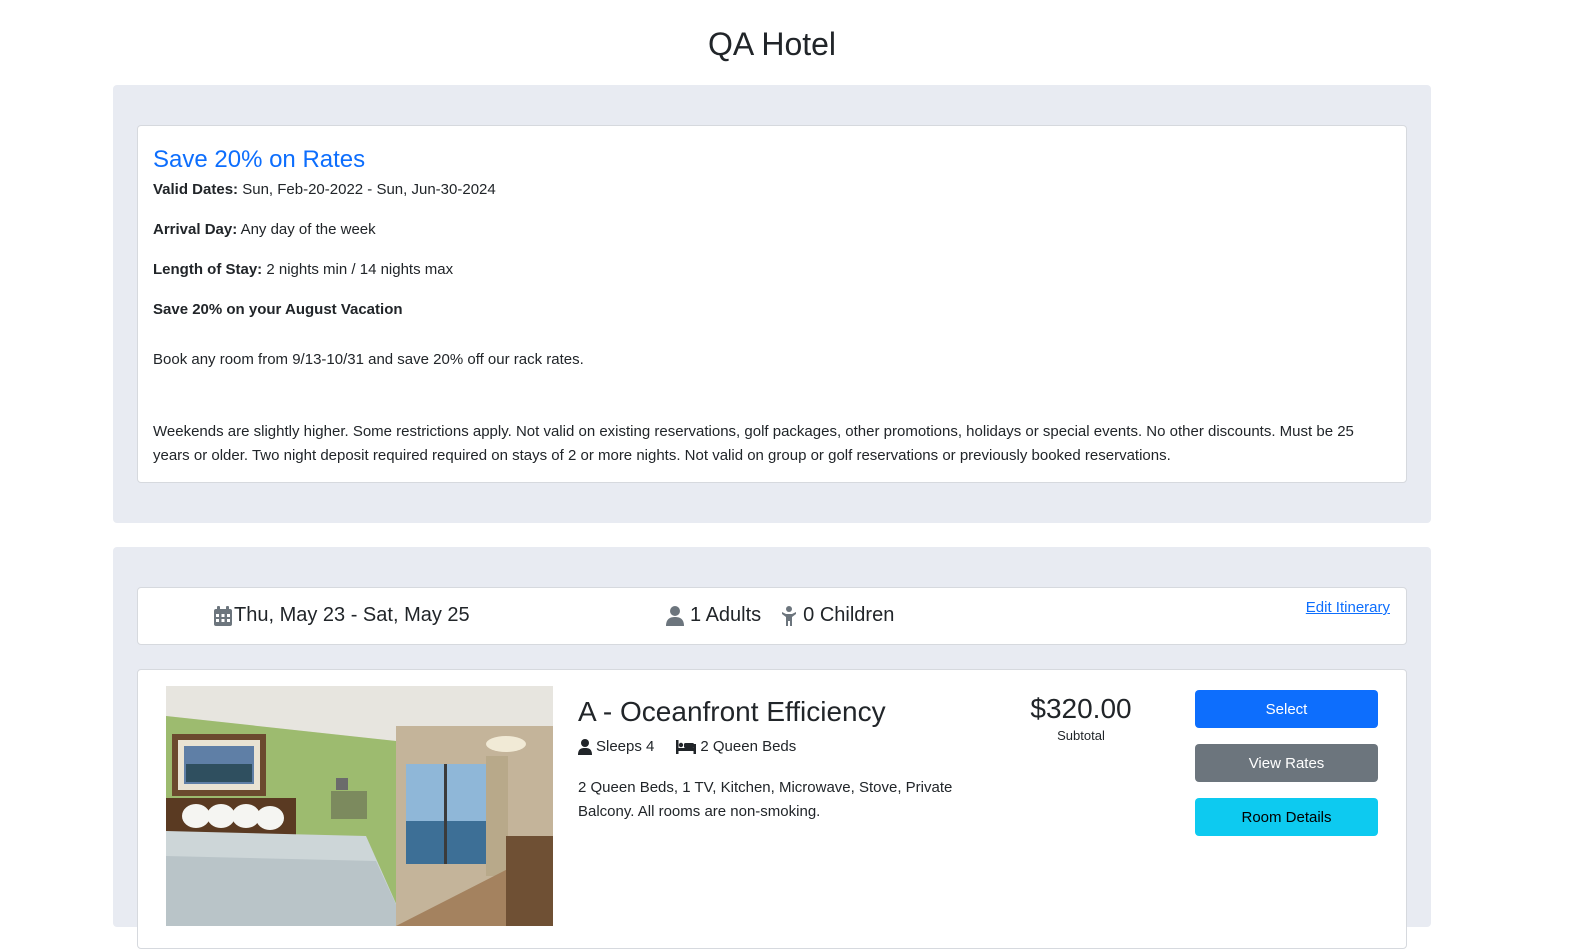 This screenshot has width=1570, height=949. Describe the element at coordinates (278, 309) in the screenshot. I see `promo-heading: Save 20% on your August Vacation` at that location.